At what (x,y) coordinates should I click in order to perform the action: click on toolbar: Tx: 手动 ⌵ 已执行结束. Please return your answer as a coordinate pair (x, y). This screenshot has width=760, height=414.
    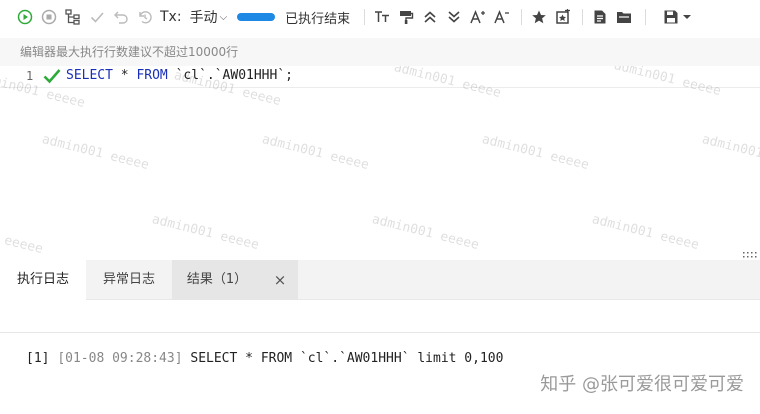
    Looking at the image, I should click on (380, 17).